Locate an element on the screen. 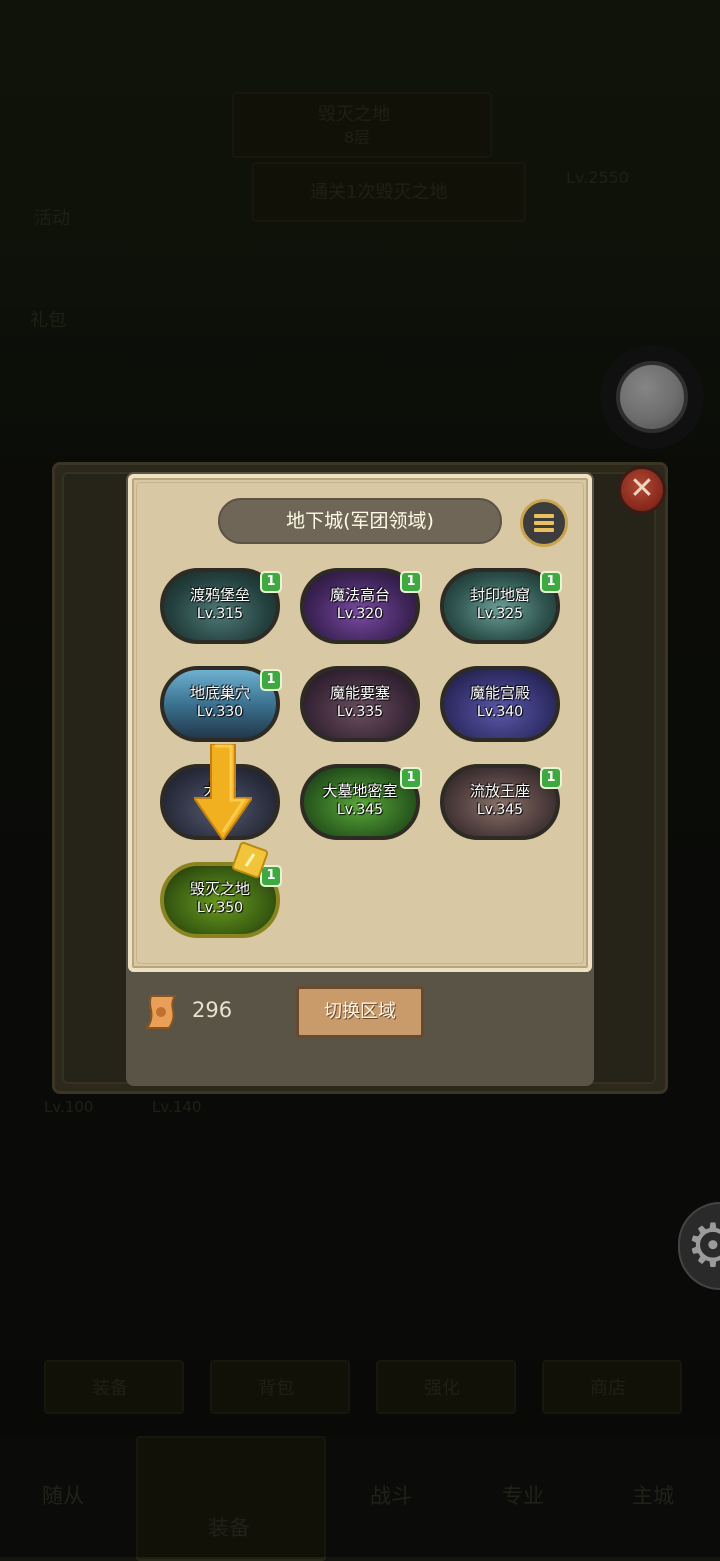 The height and width of the screenshot is (1561, 720). dungeon-fel-fortress: 魔能要塞 Lv.335 is located at coordinates (360, 704).